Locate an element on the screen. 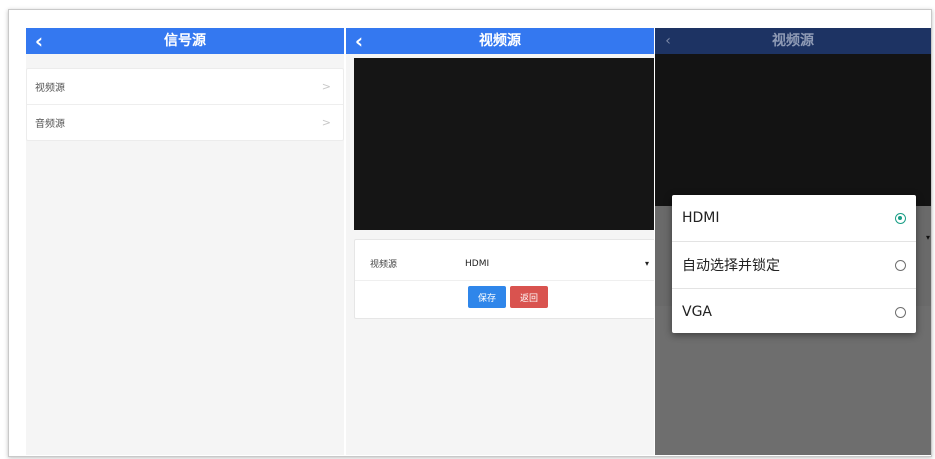 Image resolution: width=935 pixels, height=459 pixels. top-bar-dimmed: ‹ 视频源 is located at coordinates (793, 41).